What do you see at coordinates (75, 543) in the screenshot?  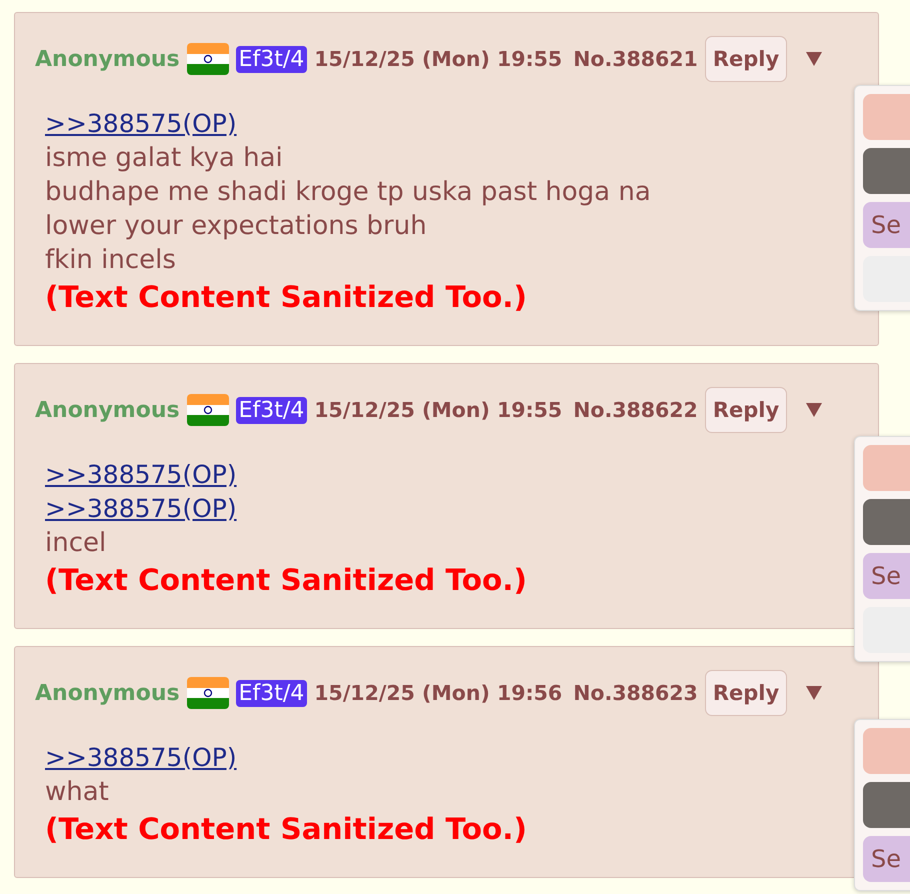 I see `post-text: incel` at bounding box center [75, 543].